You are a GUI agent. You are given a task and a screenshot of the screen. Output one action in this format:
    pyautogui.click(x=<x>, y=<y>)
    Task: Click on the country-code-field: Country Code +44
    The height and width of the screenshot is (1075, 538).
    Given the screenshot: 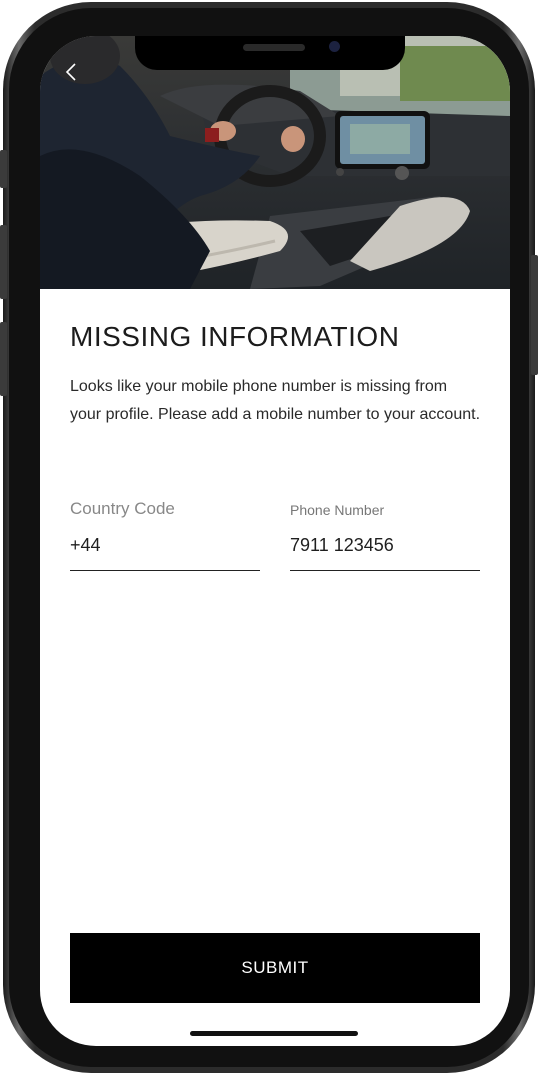 What is the action you would take?
    pyautogui.click(x=165, y=535)
    